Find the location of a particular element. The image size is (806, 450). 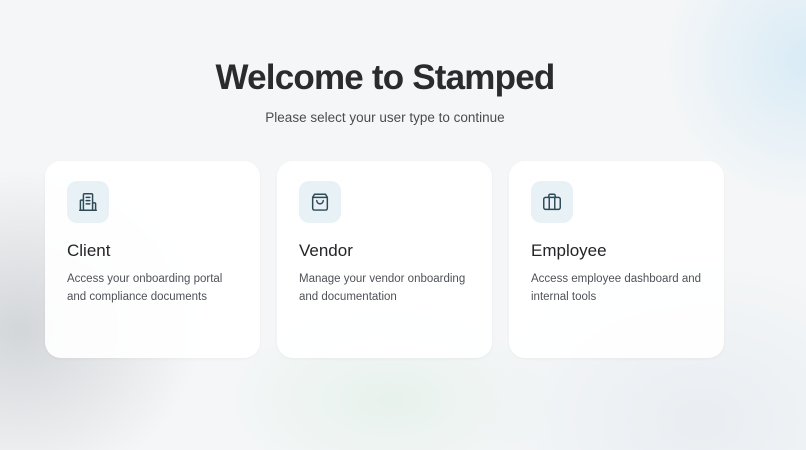

page-title: Welcome to Stamped is located at coordinates (385, 77).